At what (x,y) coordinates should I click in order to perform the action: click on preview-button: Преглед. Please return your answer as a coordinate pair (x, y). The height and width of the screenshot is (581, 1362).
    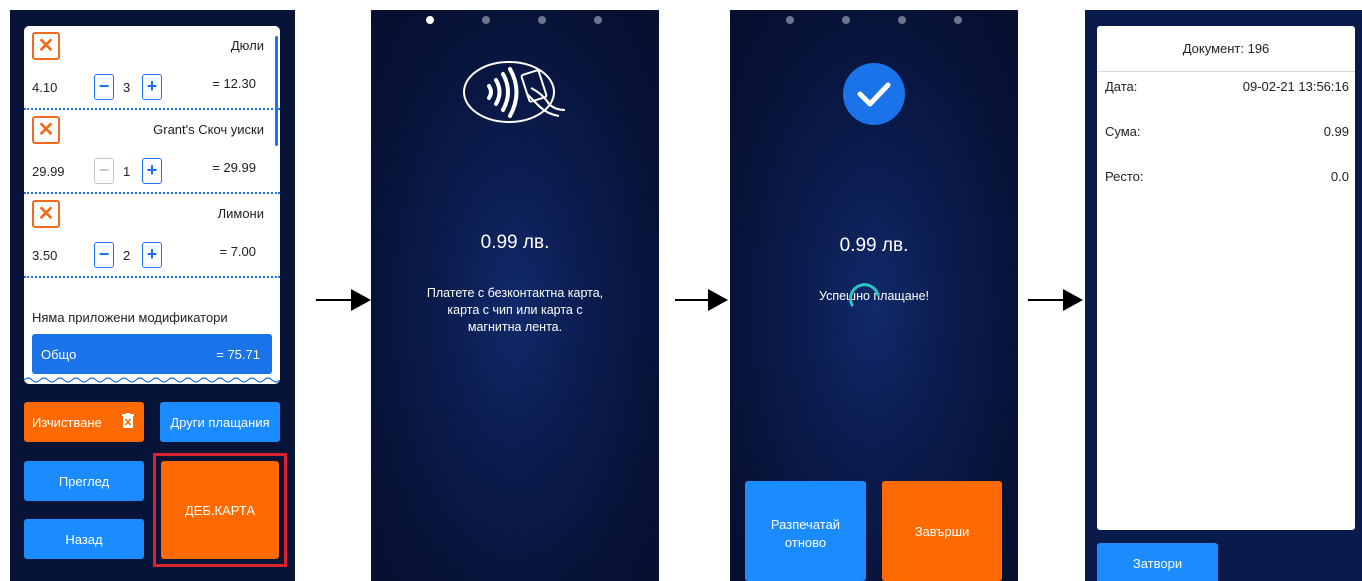
    Looking at the image, I should click on (84, 481).